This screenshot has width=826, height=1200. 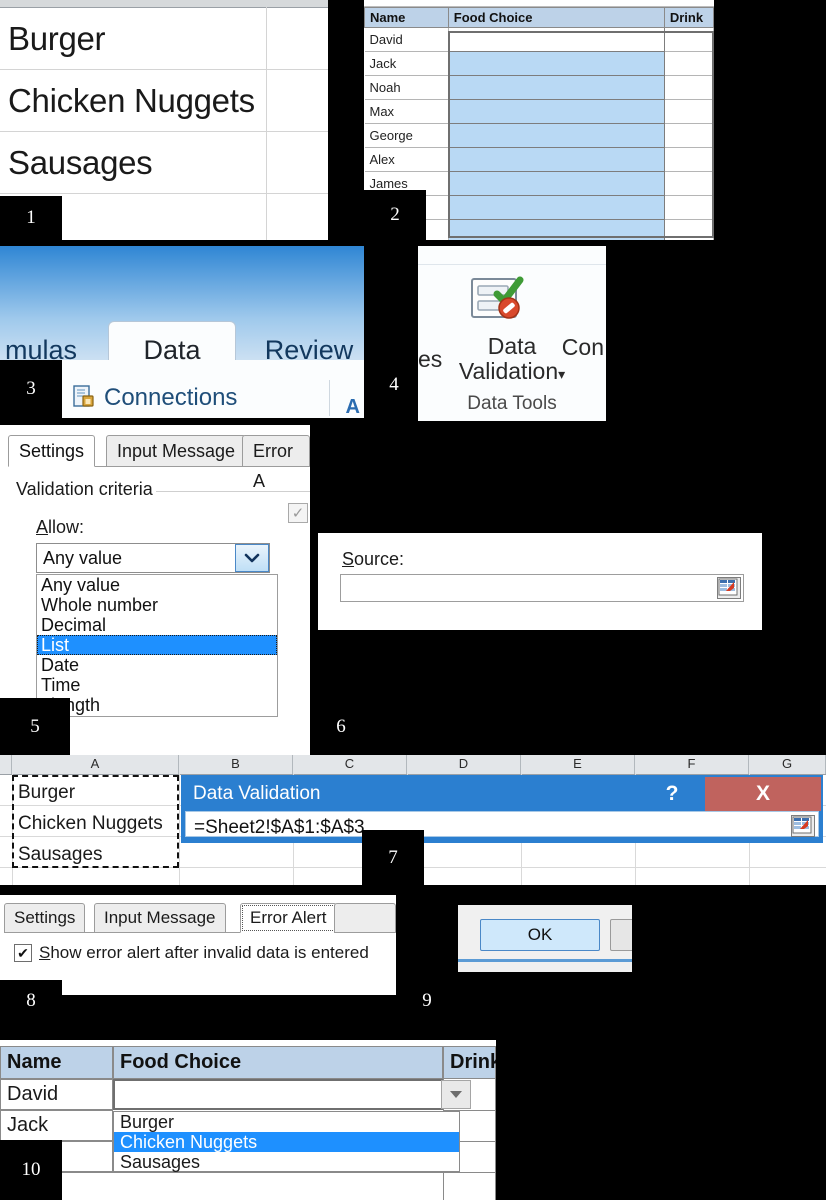 I want to click on option-whole-number: Whole number, so click(x=157, y=605).